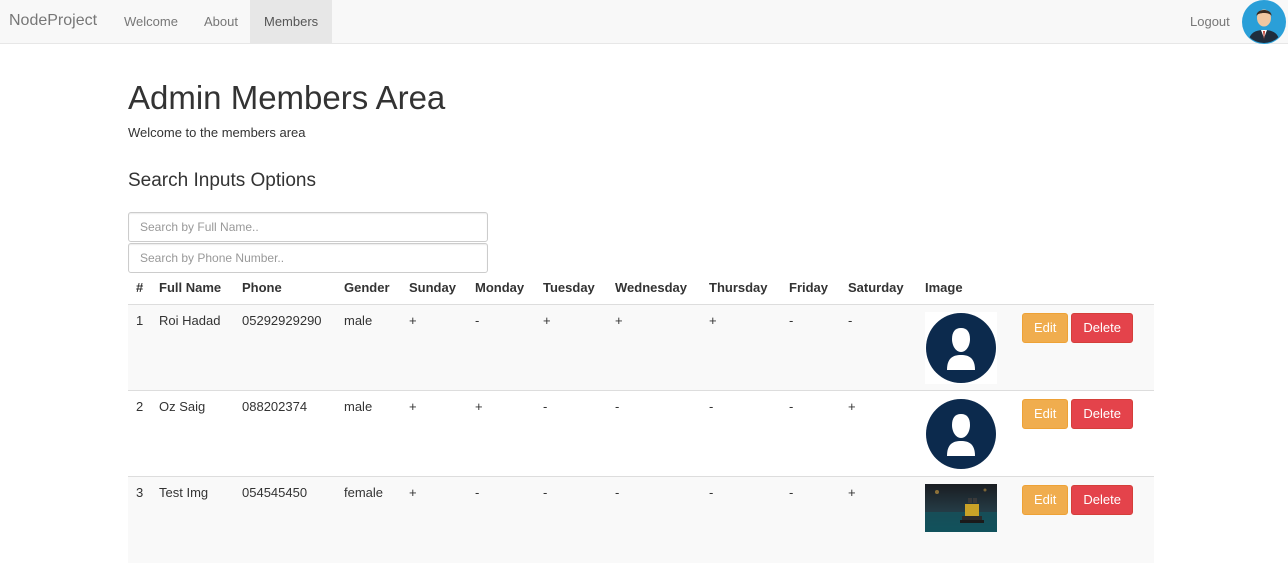 This screenshot has width=1288, height=563. I want to click on brand-logo: NodeProject, so click(53, 21).